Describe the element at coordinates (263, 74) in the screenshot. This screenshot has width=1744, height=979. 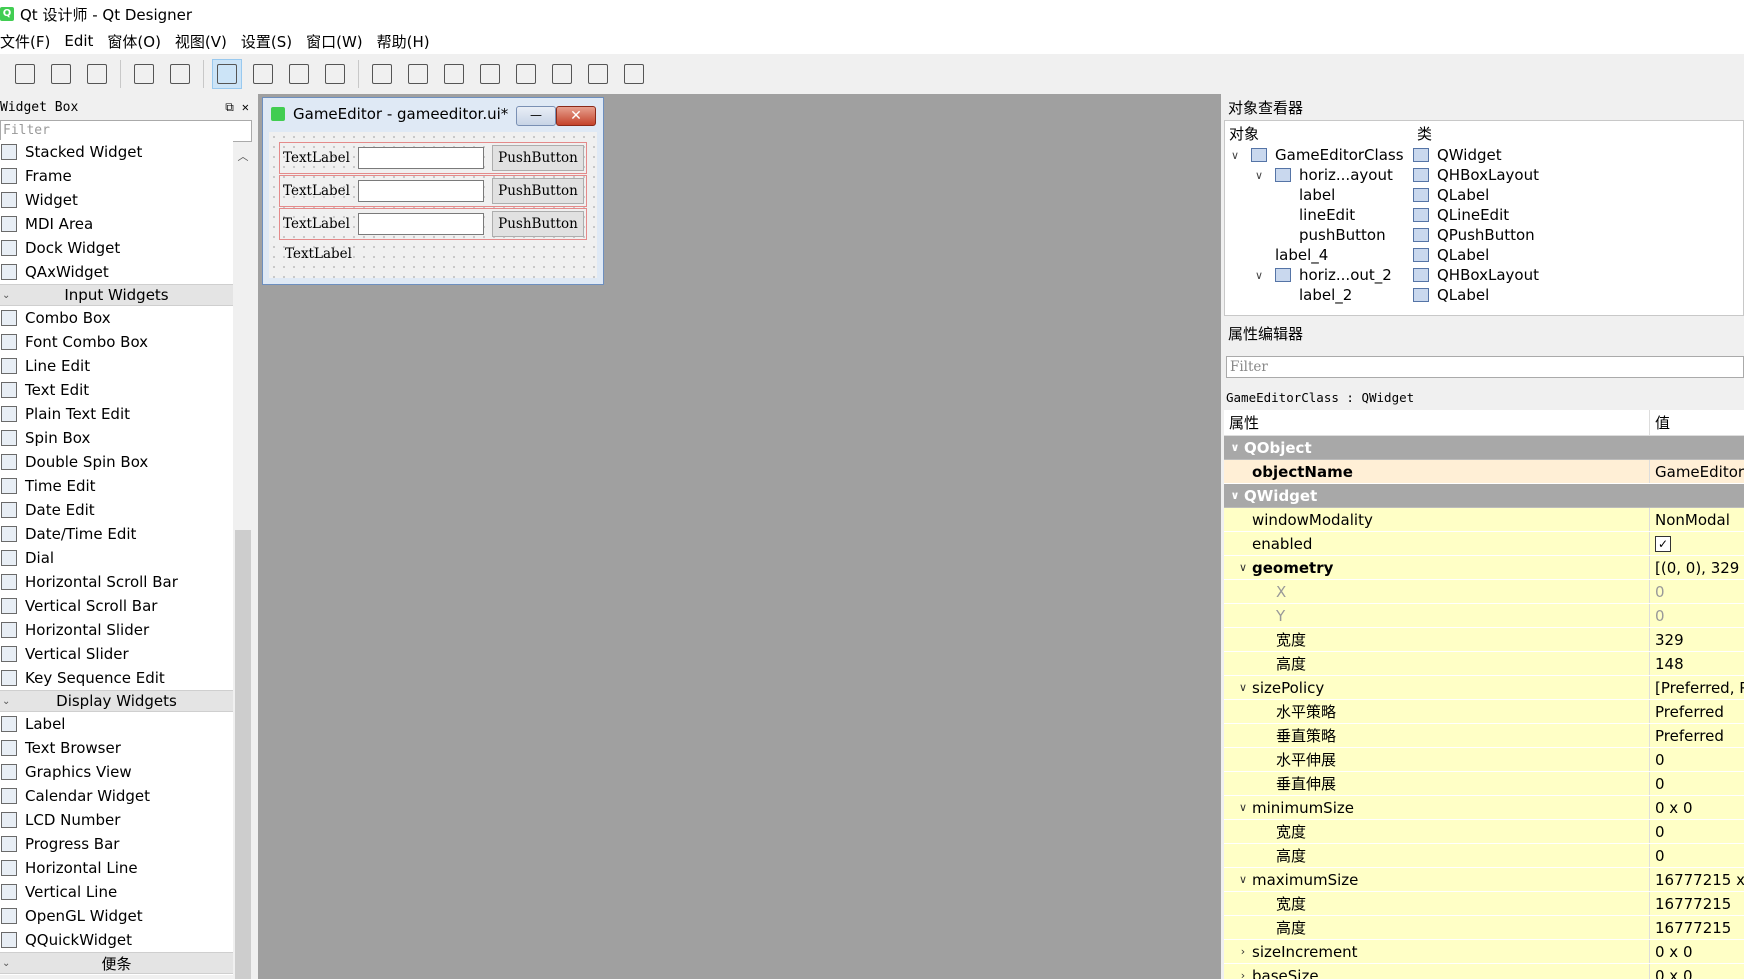
I see `edit-signals-slots-button` at that location.